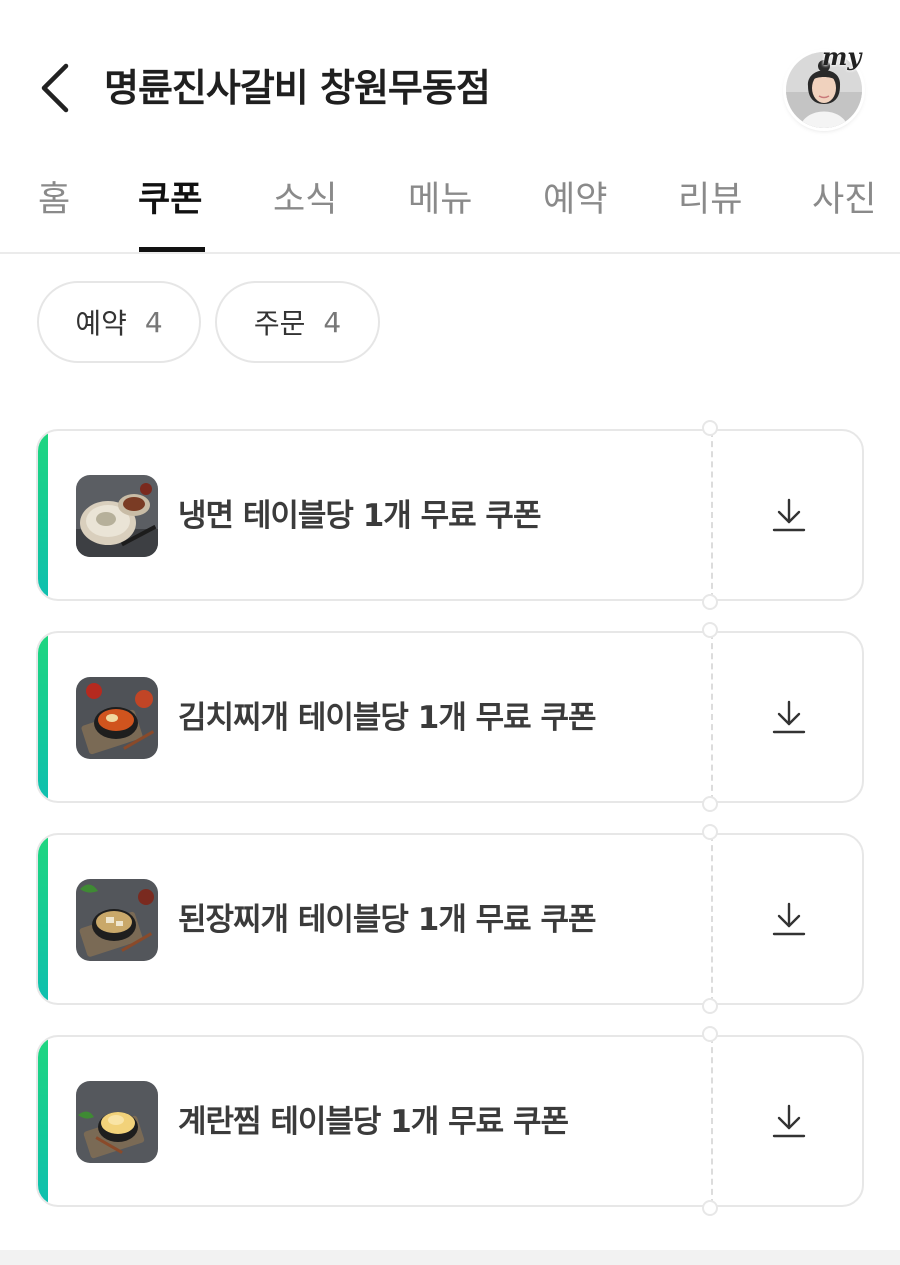 This screenshot has height=1265, width=900. I want to click on chip-label: 예약, so click(101, 323).